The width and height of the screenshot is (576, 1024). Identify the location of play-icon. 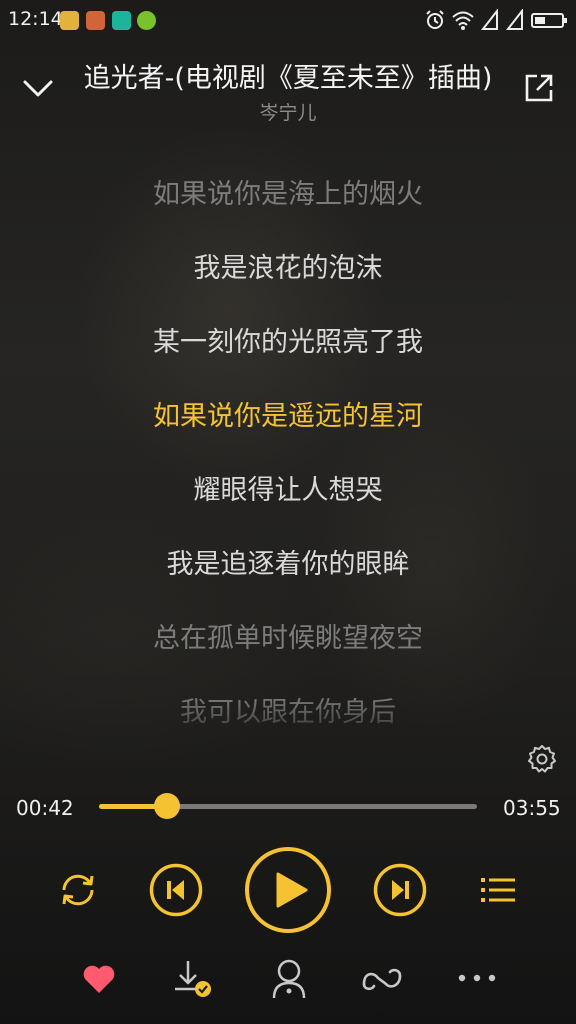
(288, 890).